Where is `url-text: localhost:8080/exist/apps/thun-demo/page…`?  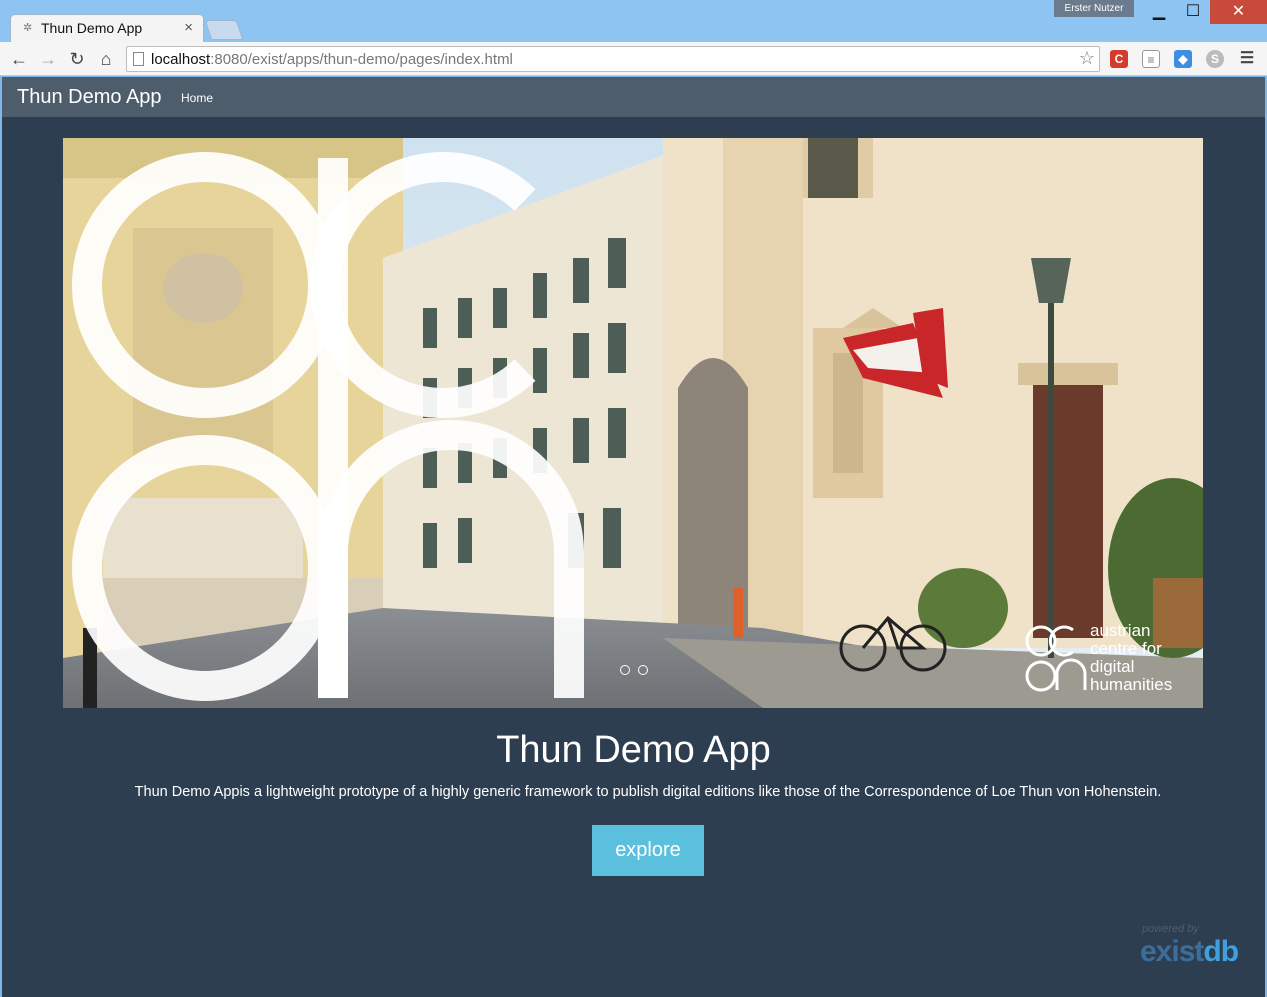
url-text: localhost:8080/exist/apps/thun-demo/page… is located at coordinates (332, 59).